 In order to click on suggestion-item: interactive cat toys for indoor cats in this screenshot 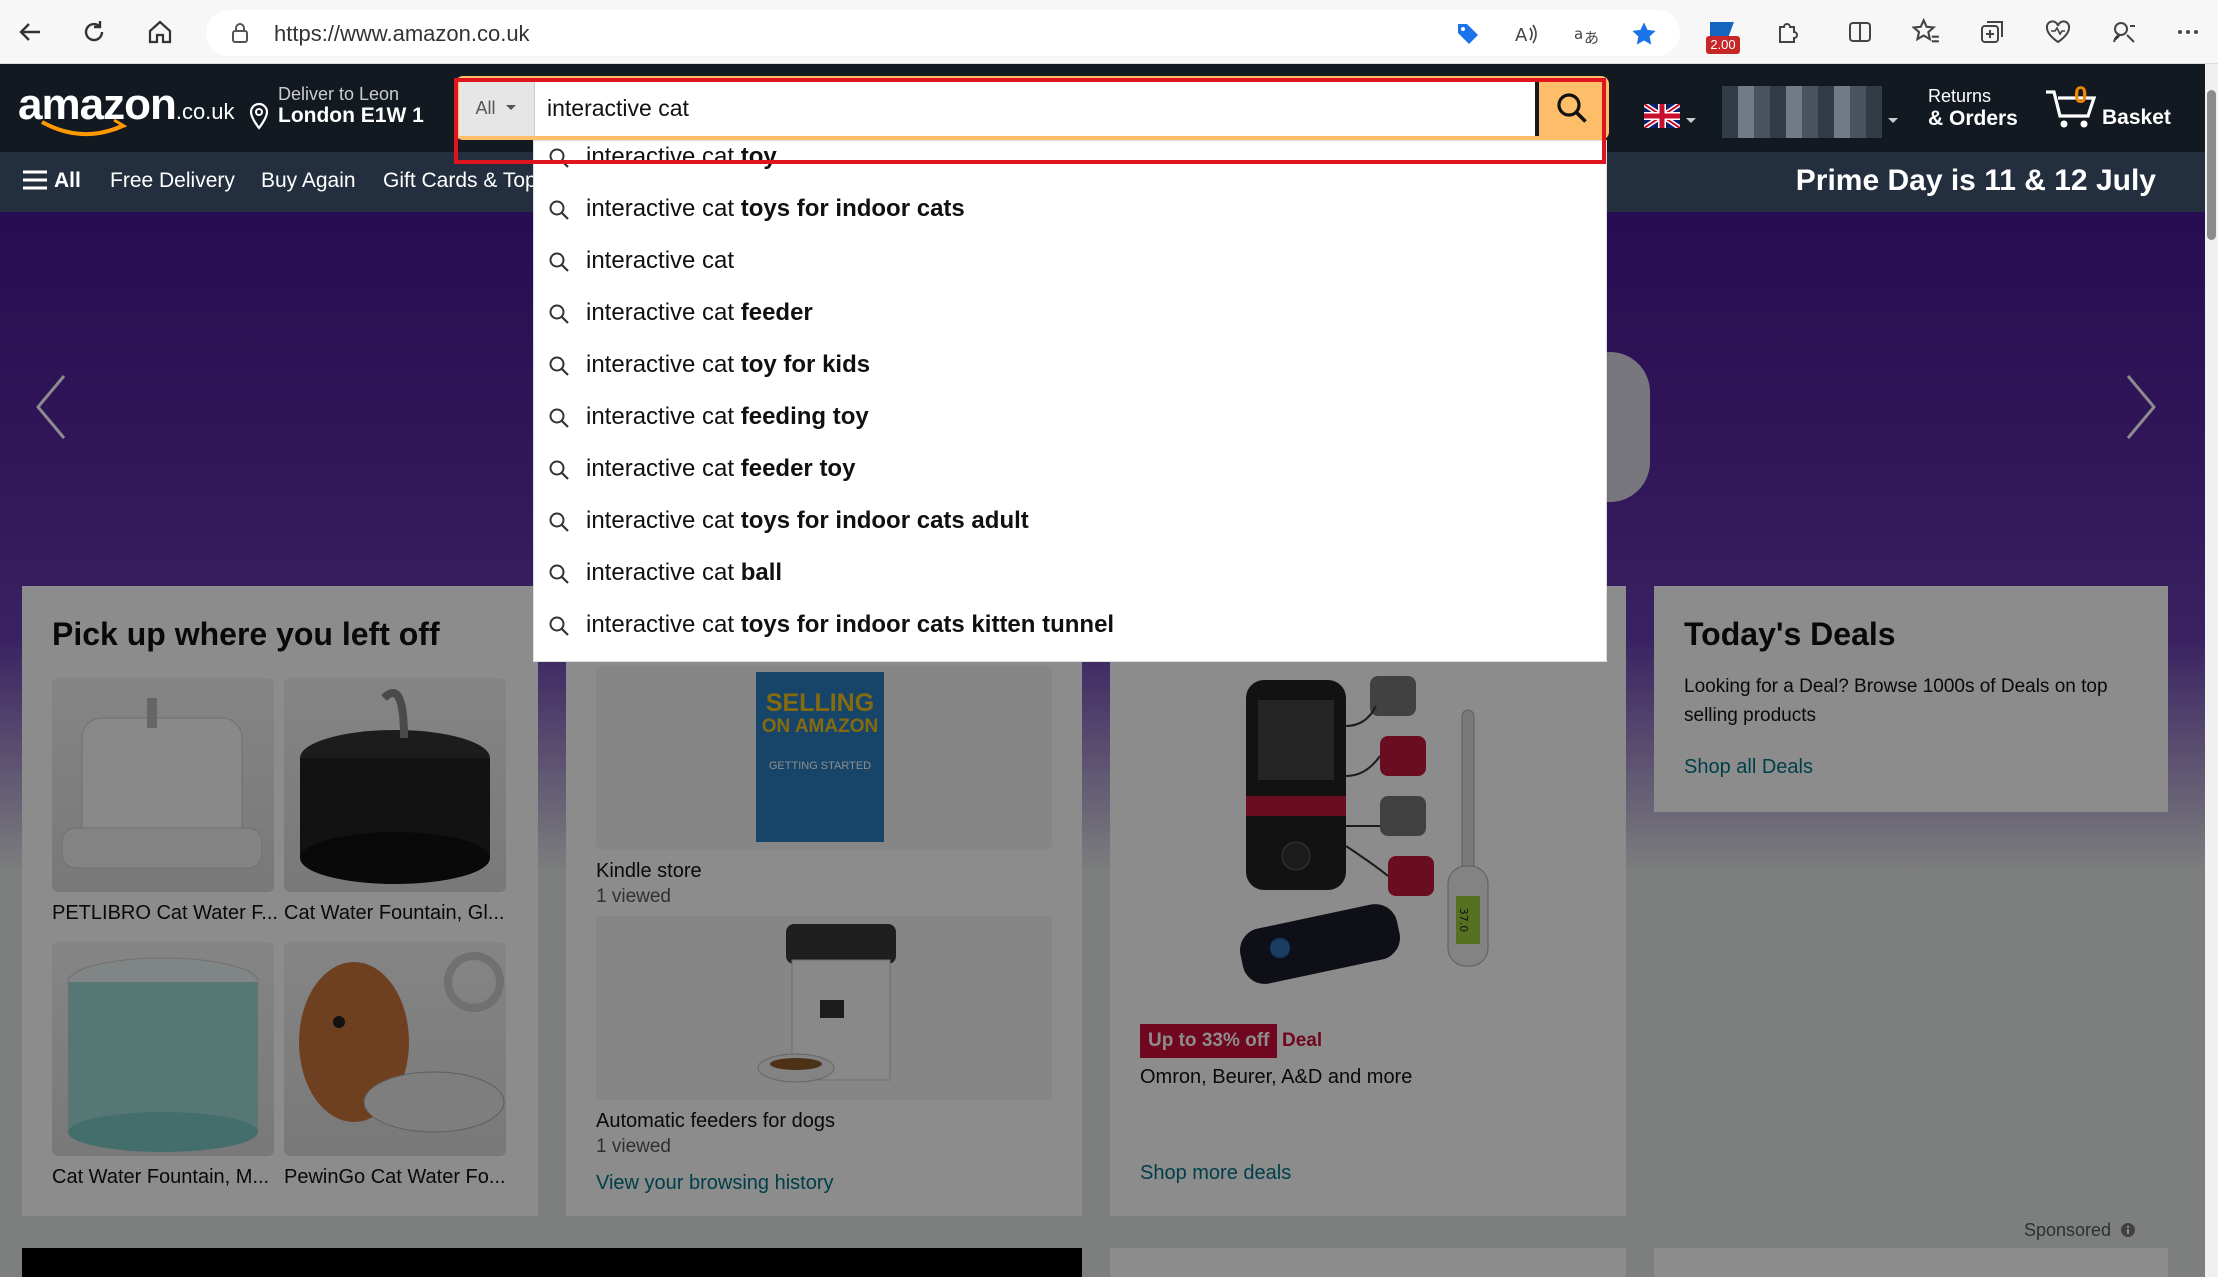, I will do `click(1070, 209)`.